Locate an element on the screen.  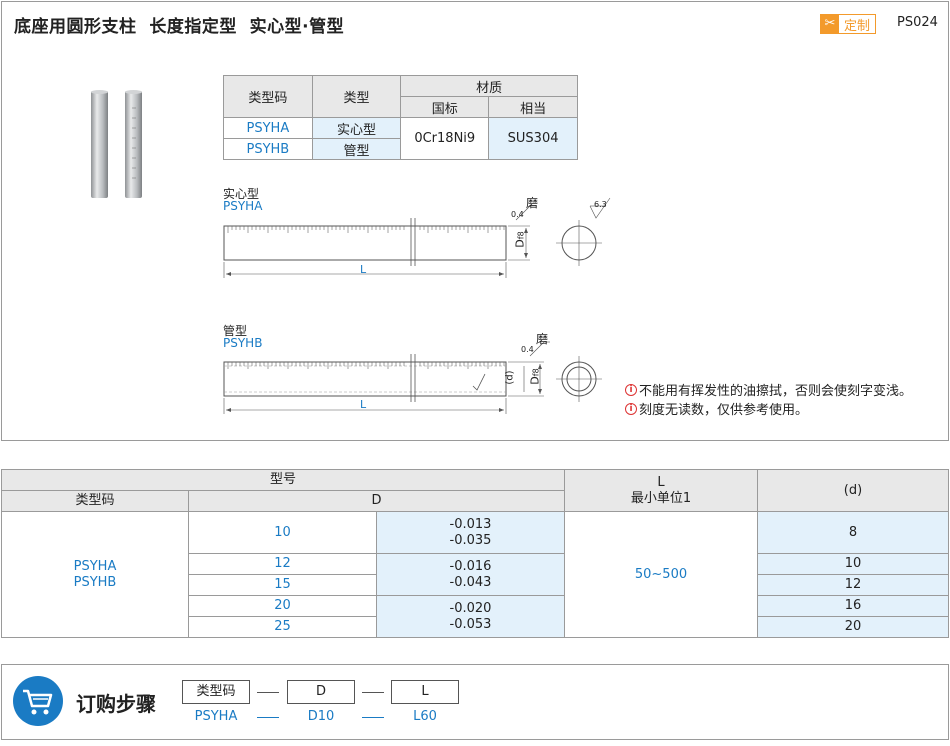
tube-grind-label: 磨 is located at coordinates (542, 339).